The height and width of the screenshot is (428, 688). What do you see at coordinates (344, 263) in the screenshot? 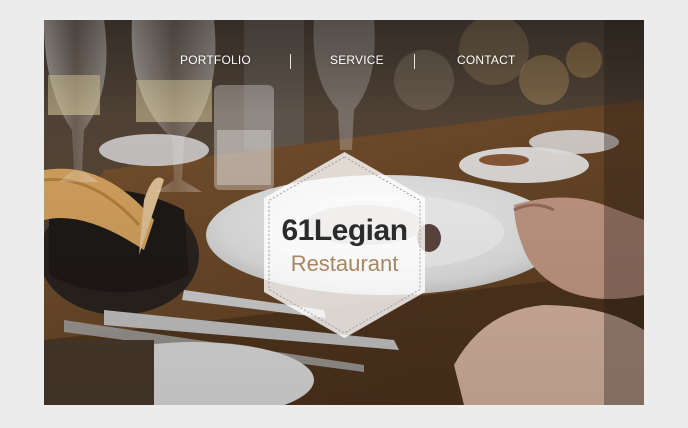
I see `logo-subtitle: Restaurant` at bounding box center [344, 263].